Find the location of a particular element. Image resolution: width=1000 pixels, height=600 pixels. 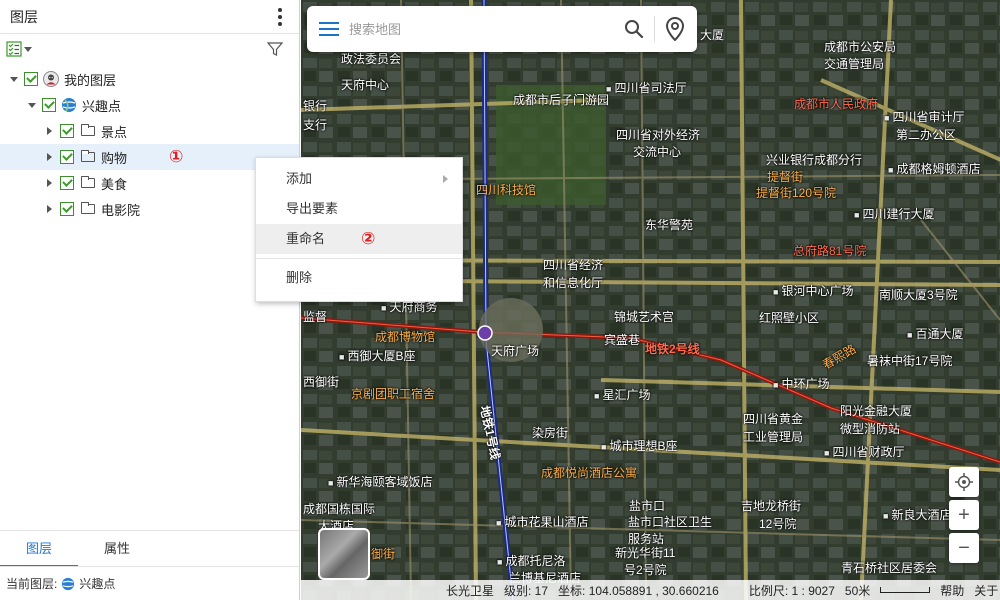

map-label: 支行 is located at coordinates (315, 125).